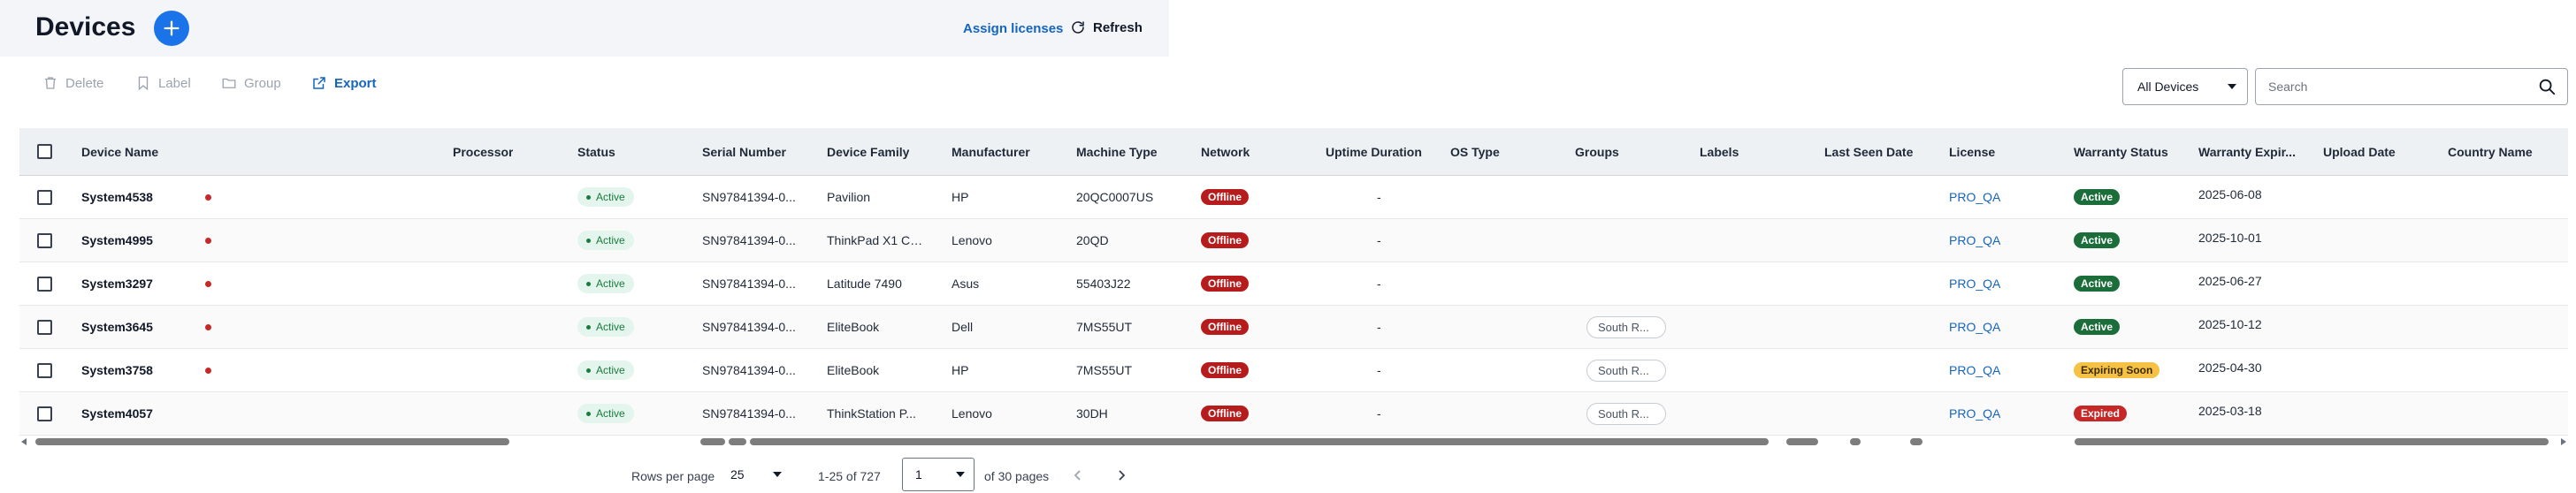 The height and width of the screenshot is (493, 2576). Describe the element at coordinates (991, 152) in the screenshot. I see `column-header: Manufacturer` at that location.